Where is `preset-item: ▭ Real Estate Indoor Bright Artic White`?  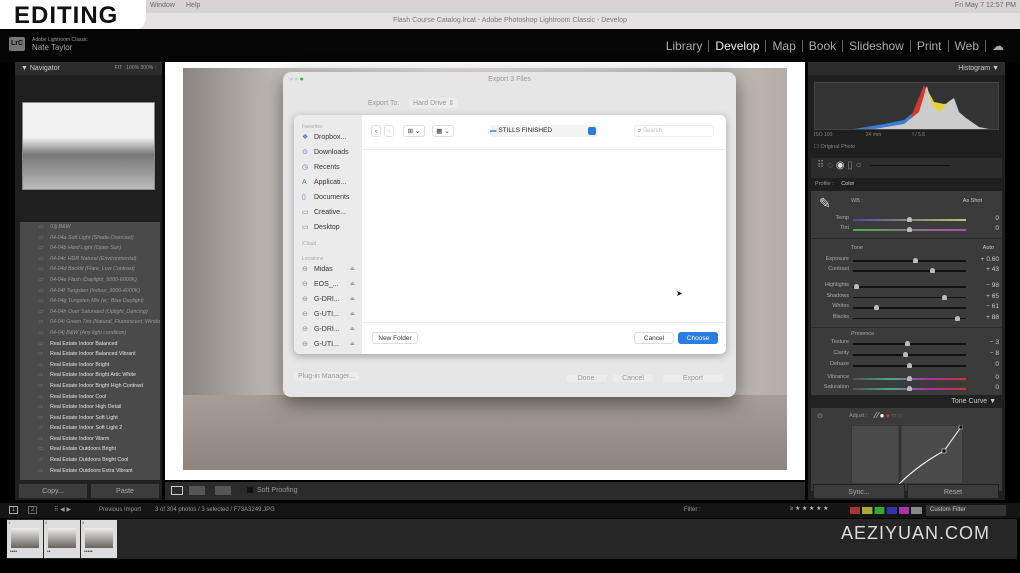 preset-item: ▭ Real Estate Indoor Bright Artic White is located at coordinates (90, 375).